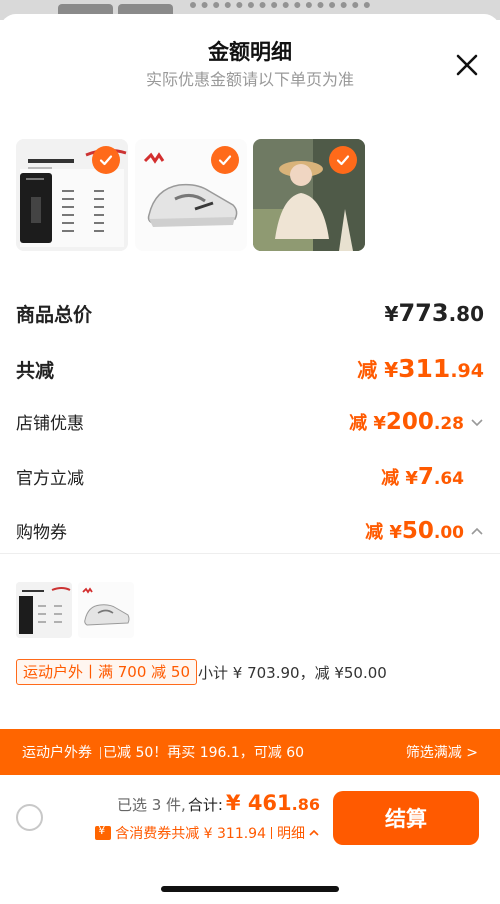 The image size is (500, 904). I want to click on shop-discount-label: 店铺优惠, so click(50, 424).